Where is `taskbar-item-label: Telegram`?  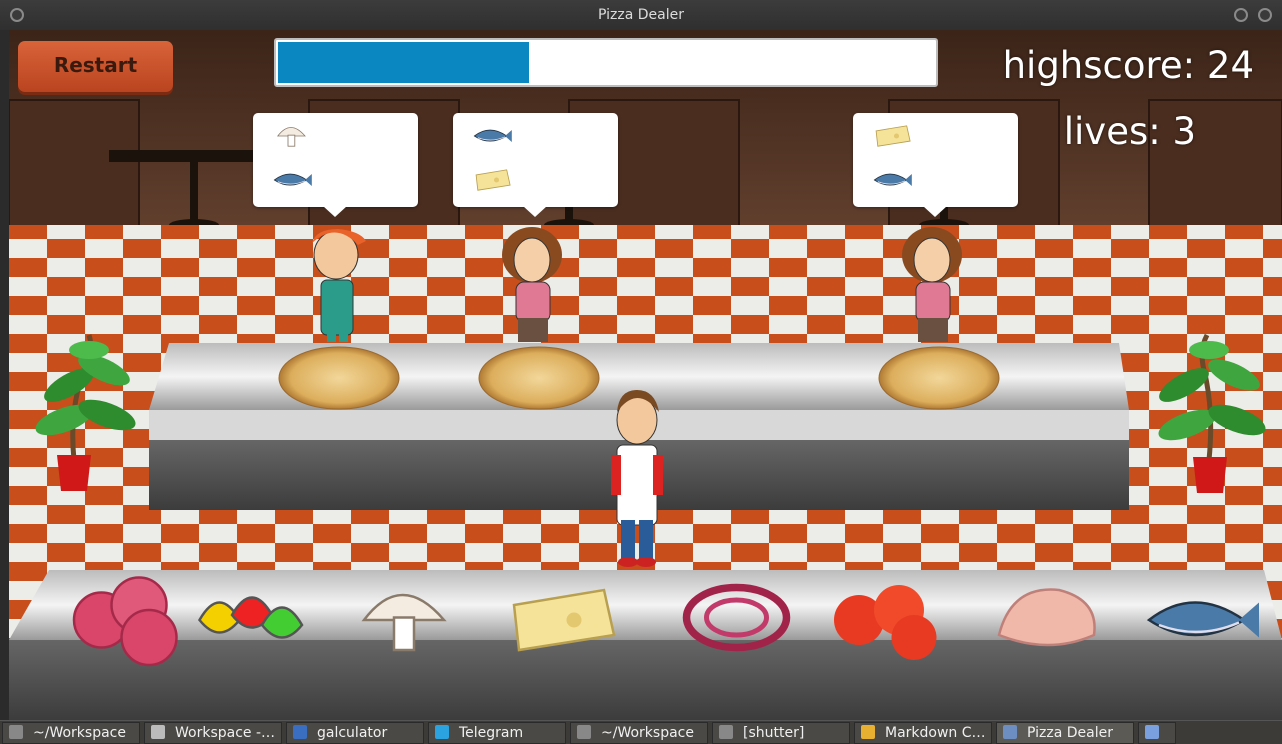 taskbar-item-label: Telegram is located at coordinates (491, 733).